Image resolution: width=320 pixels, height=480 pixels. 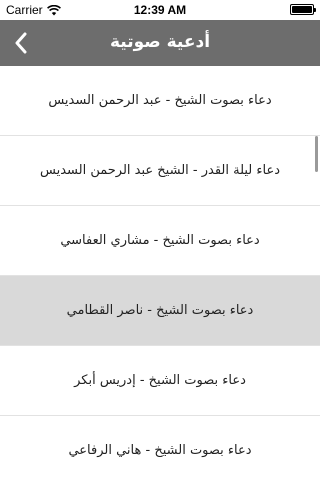 I want to click on list-item-label: دعاء بصوت الشيخ - ناصر القطامي, so click(x=160, y=310).